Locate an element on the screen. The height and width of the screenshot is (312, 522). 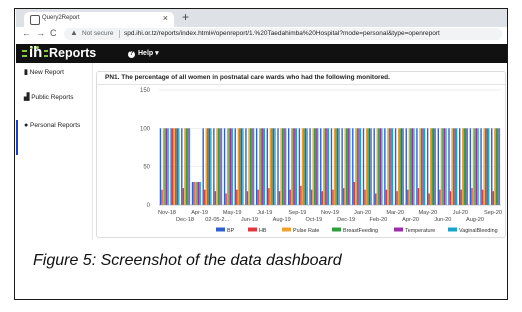
x-tick-label: Jul-20 is located at coordinates (460, 213).